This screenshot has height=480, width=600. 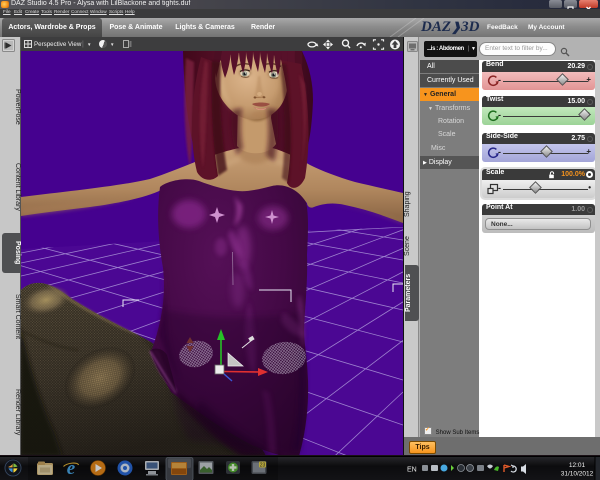 I want to click on svg-text: 12:01, so click(x=577, y=465).